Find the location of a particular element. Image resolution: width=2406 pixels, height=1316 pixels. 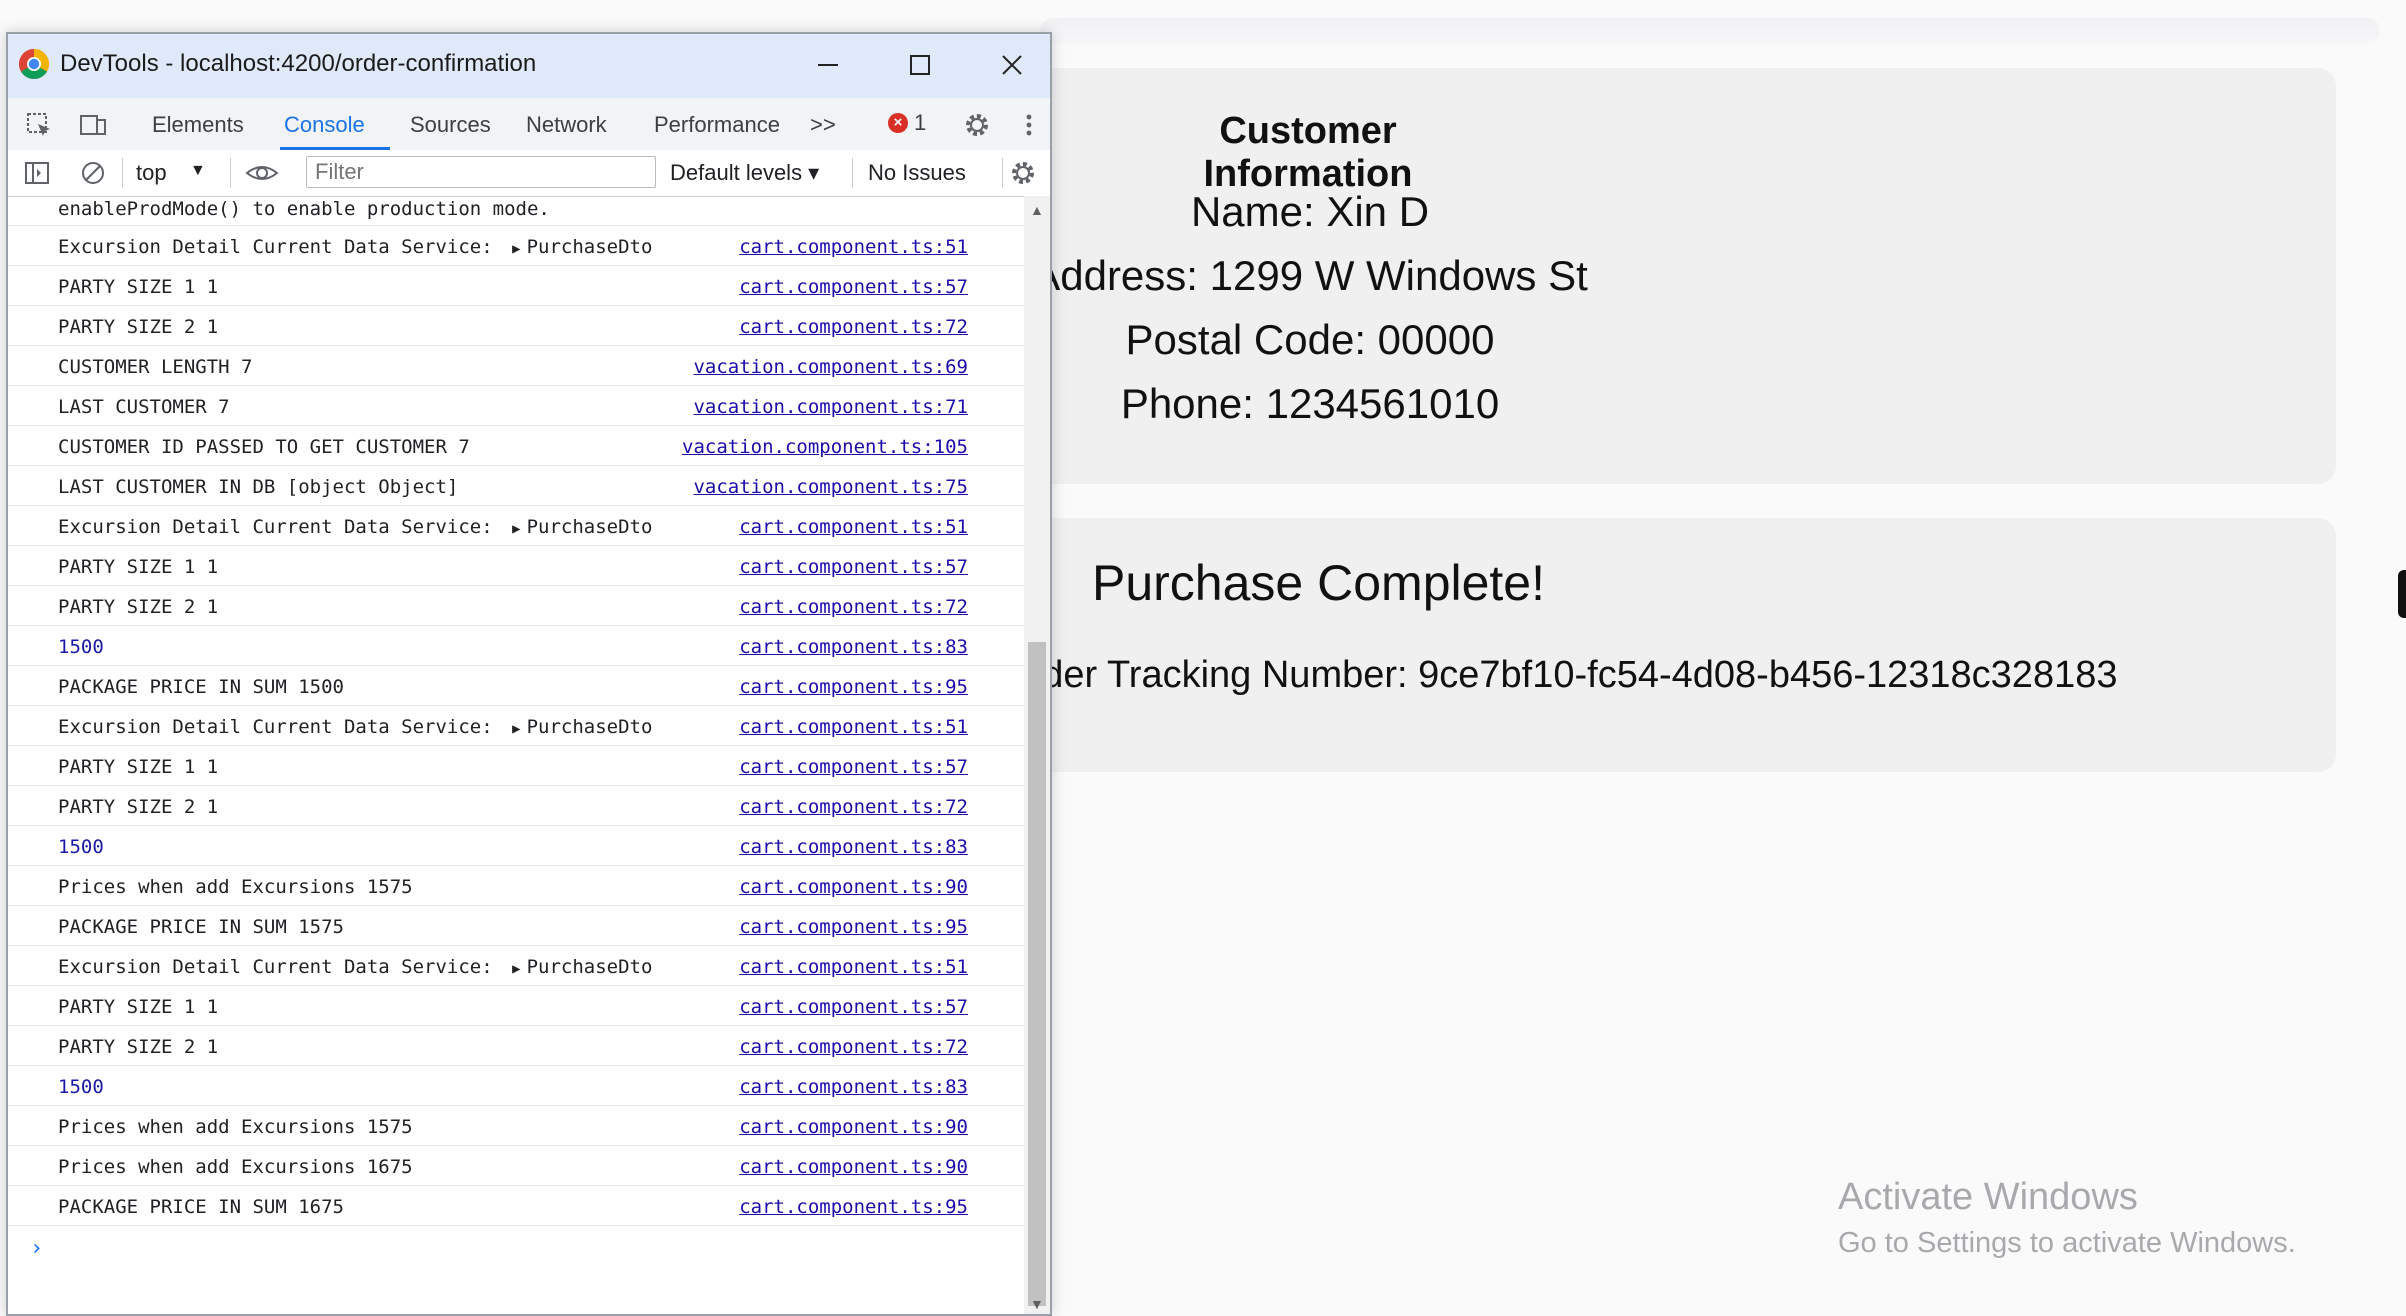

console-message-value: LAST CUSTOMER IN DB [object Object] is located at coordinates (258, 487).